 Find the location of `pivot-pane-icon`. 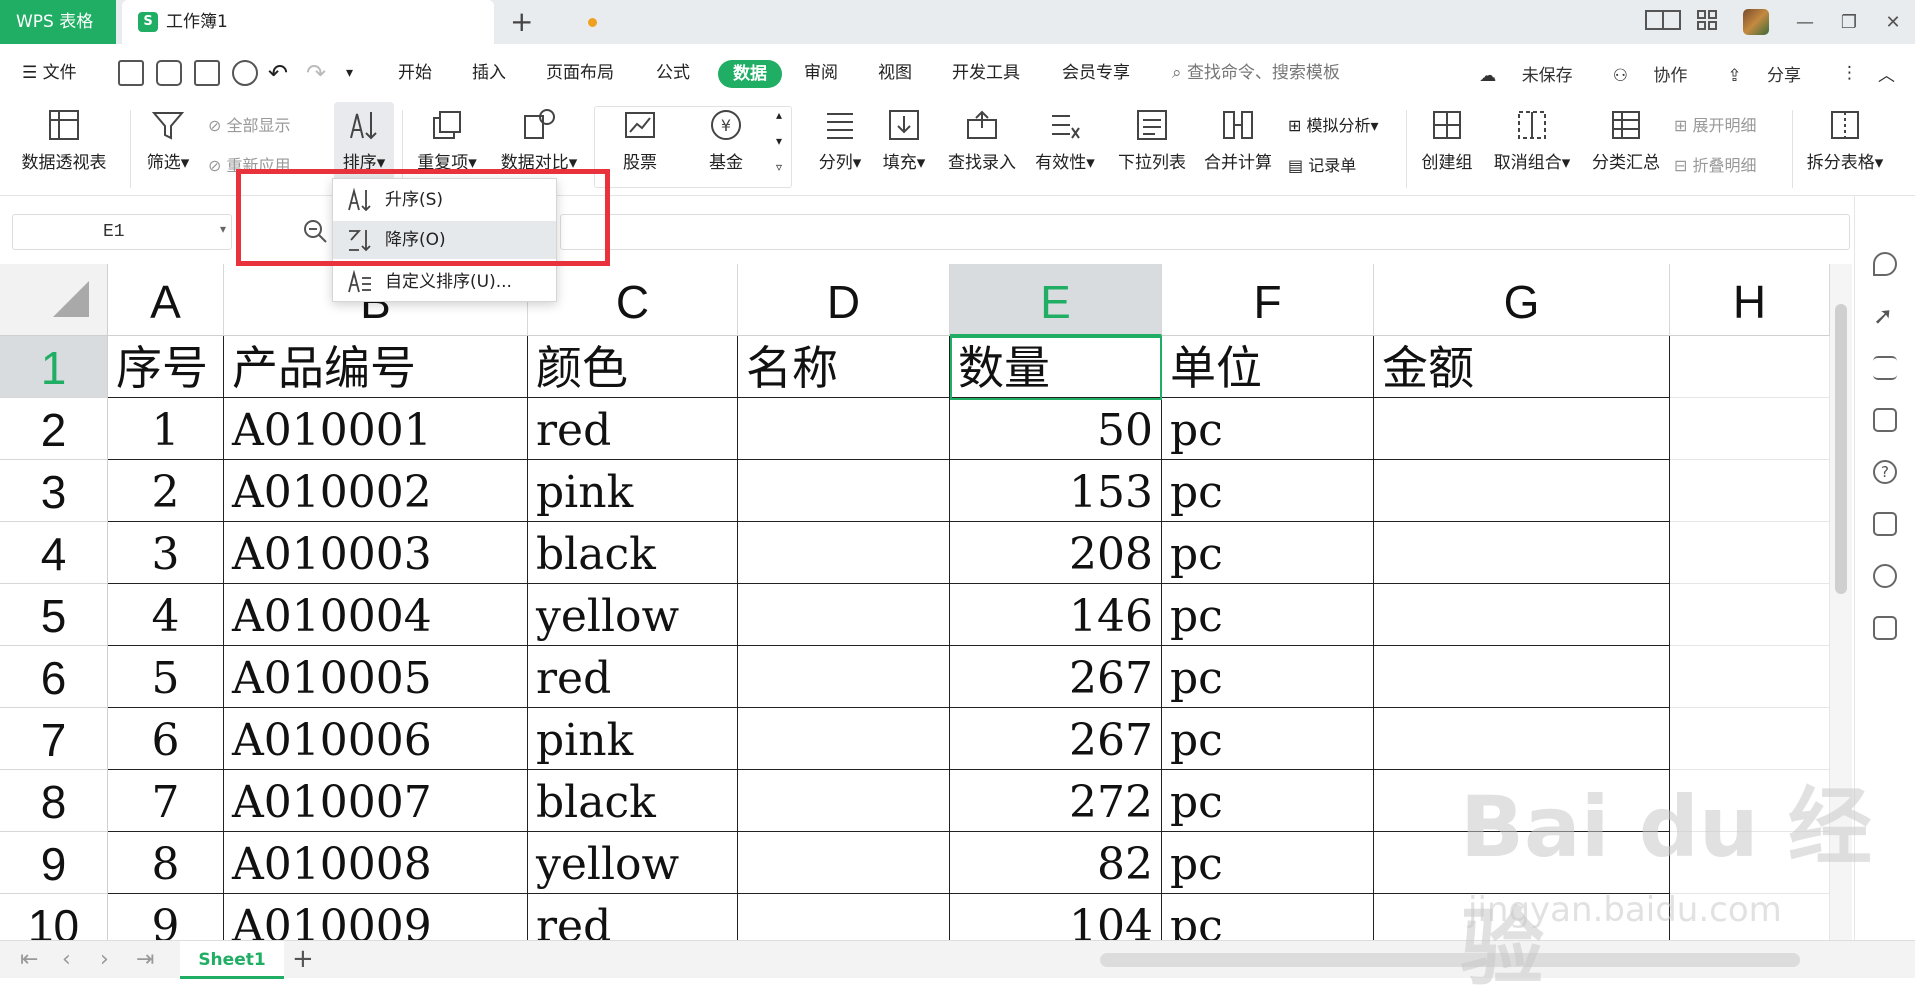

pivot-pane-icon is located at coordinates (1885, 420).